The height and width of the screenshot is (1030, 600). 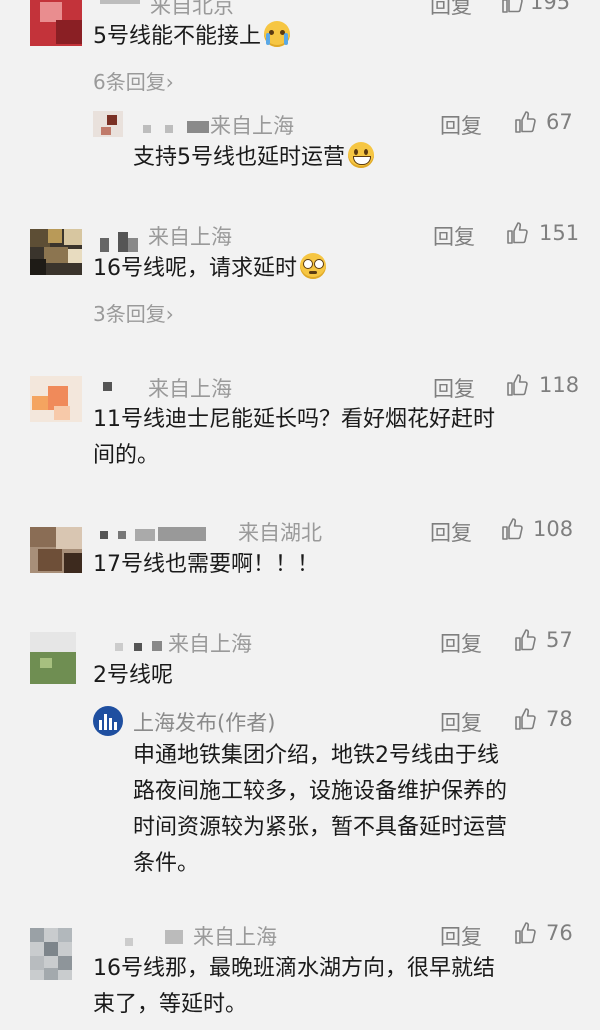 What do you see at coordinates (191, 37) in the screenshot?
I see `comment-text: 5号线能不能接上` at bounding box center [191, 37].